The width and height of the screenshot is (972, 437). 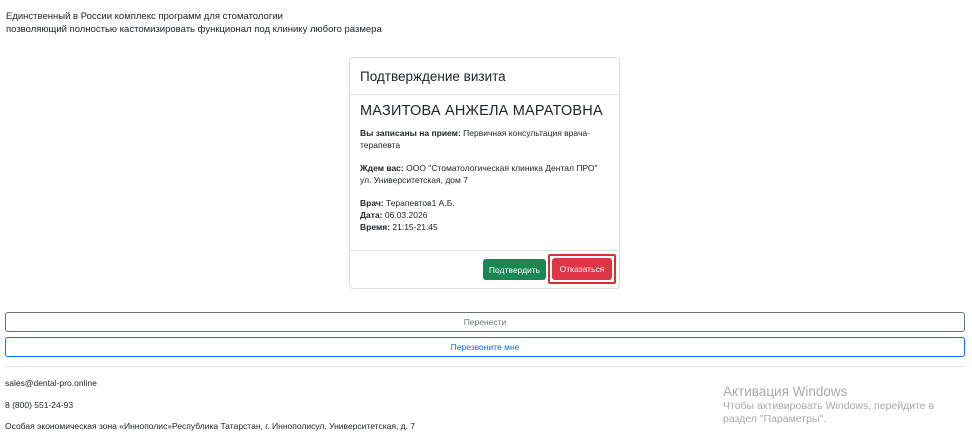 I want to click on date-value: 06.03.2026, so click(x=405, y=215).